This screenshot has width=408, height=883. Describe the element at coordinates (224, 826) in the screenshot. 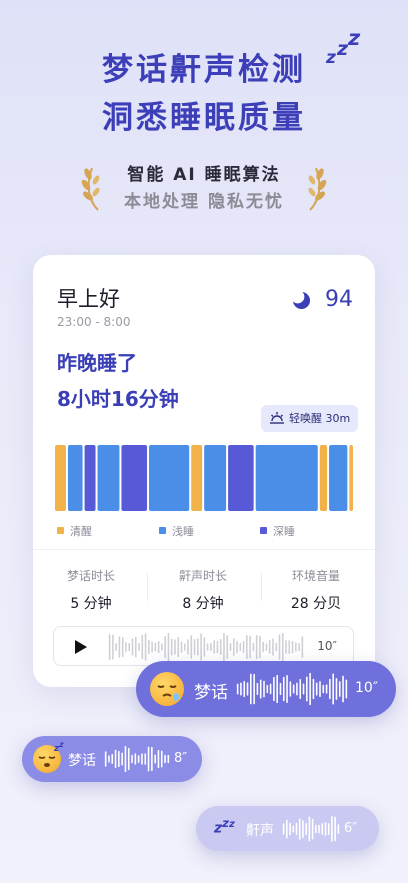

I see `zzz-icon: zzz` at that location.